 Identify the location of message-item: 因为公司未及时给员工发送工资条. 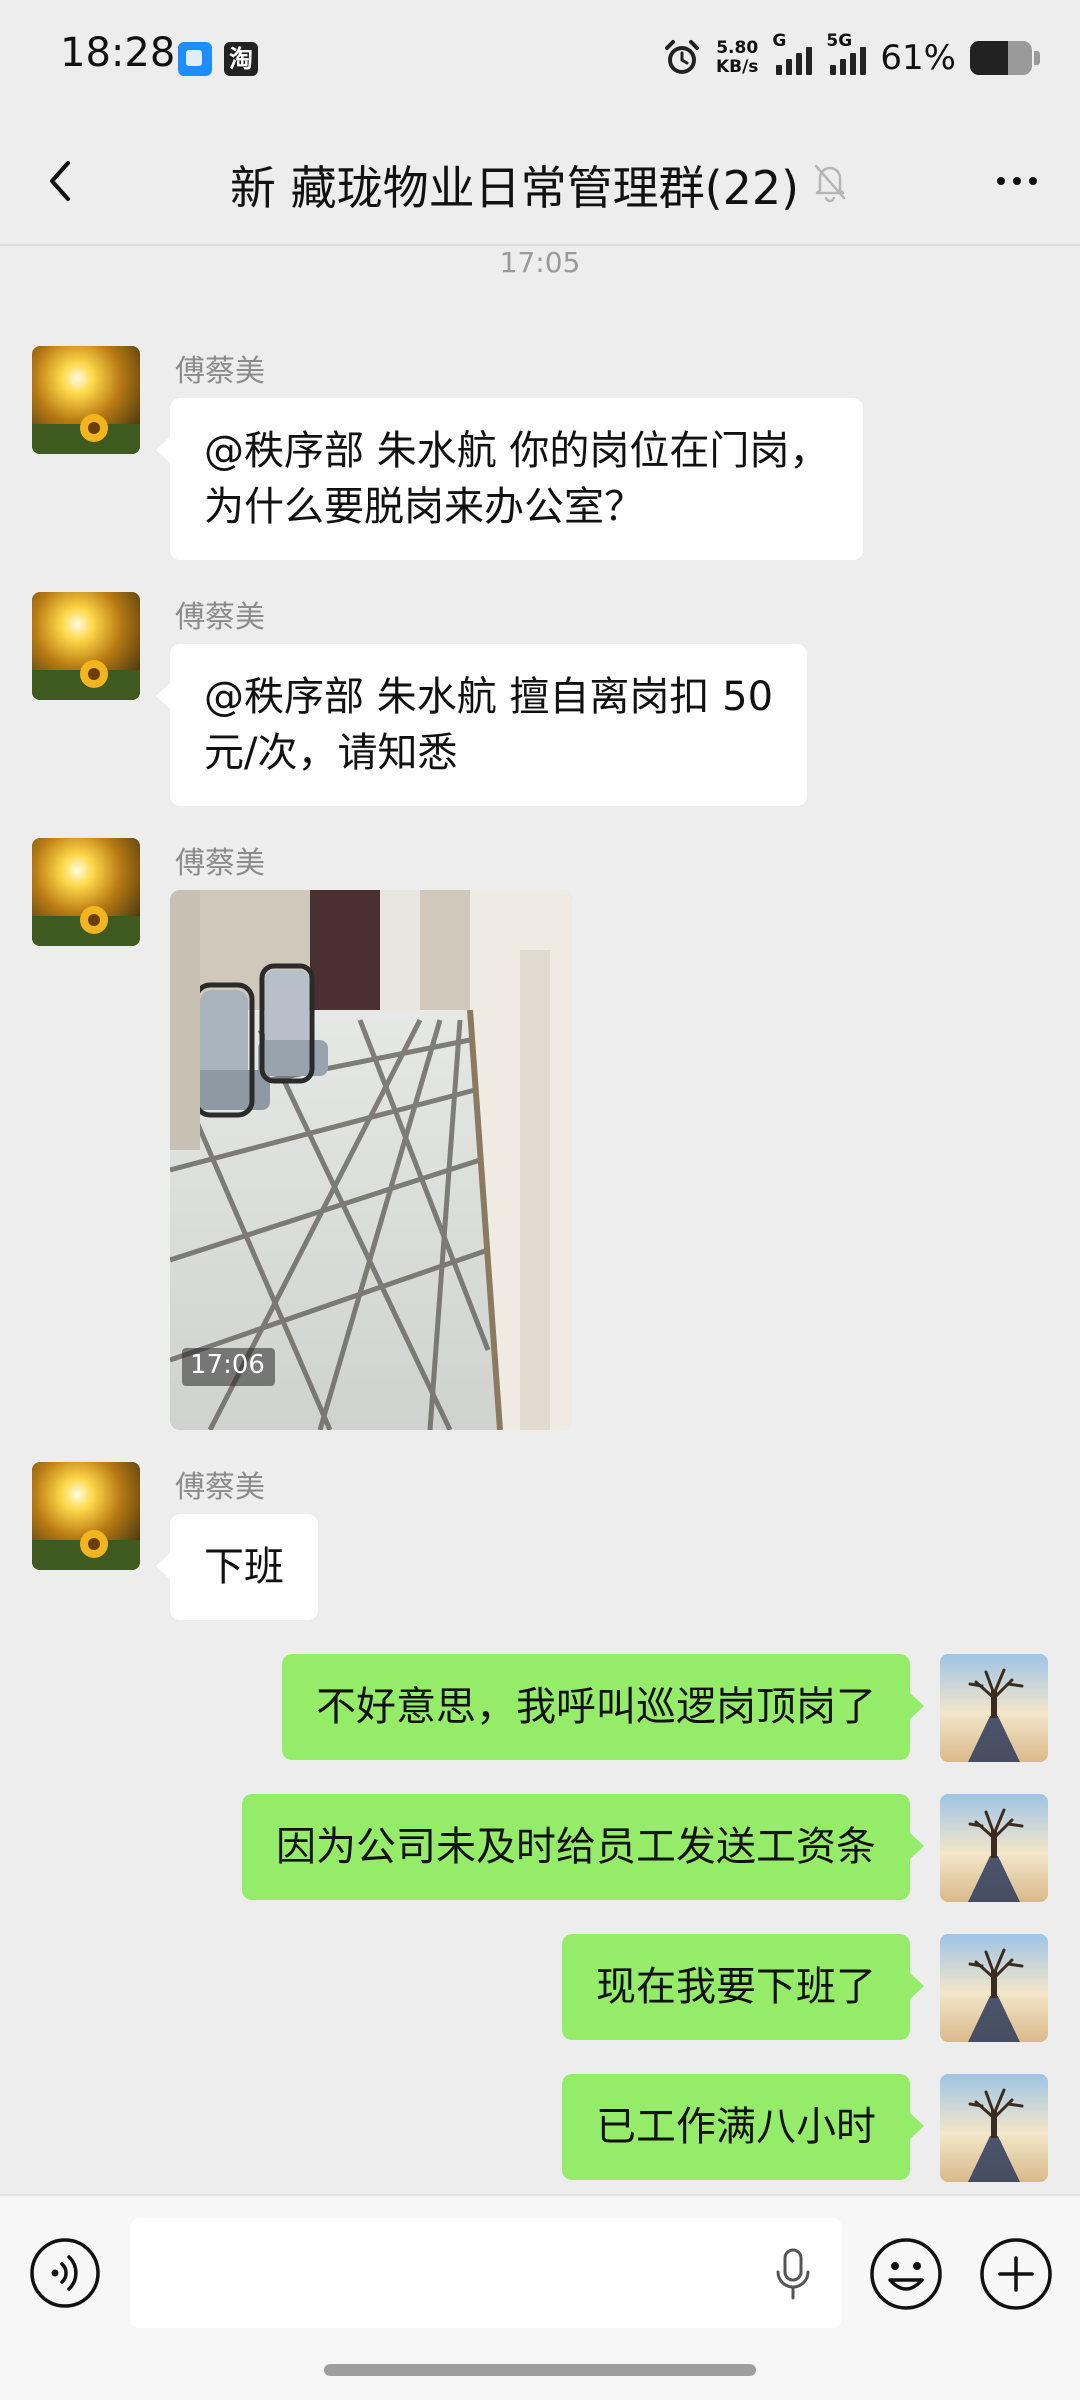
(540, 1848).